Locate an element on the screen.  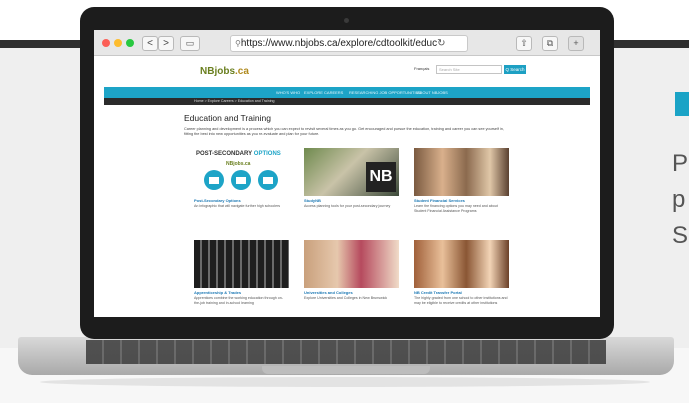
card-title: Post-Secondary Options is located at coordinates (217, 200).